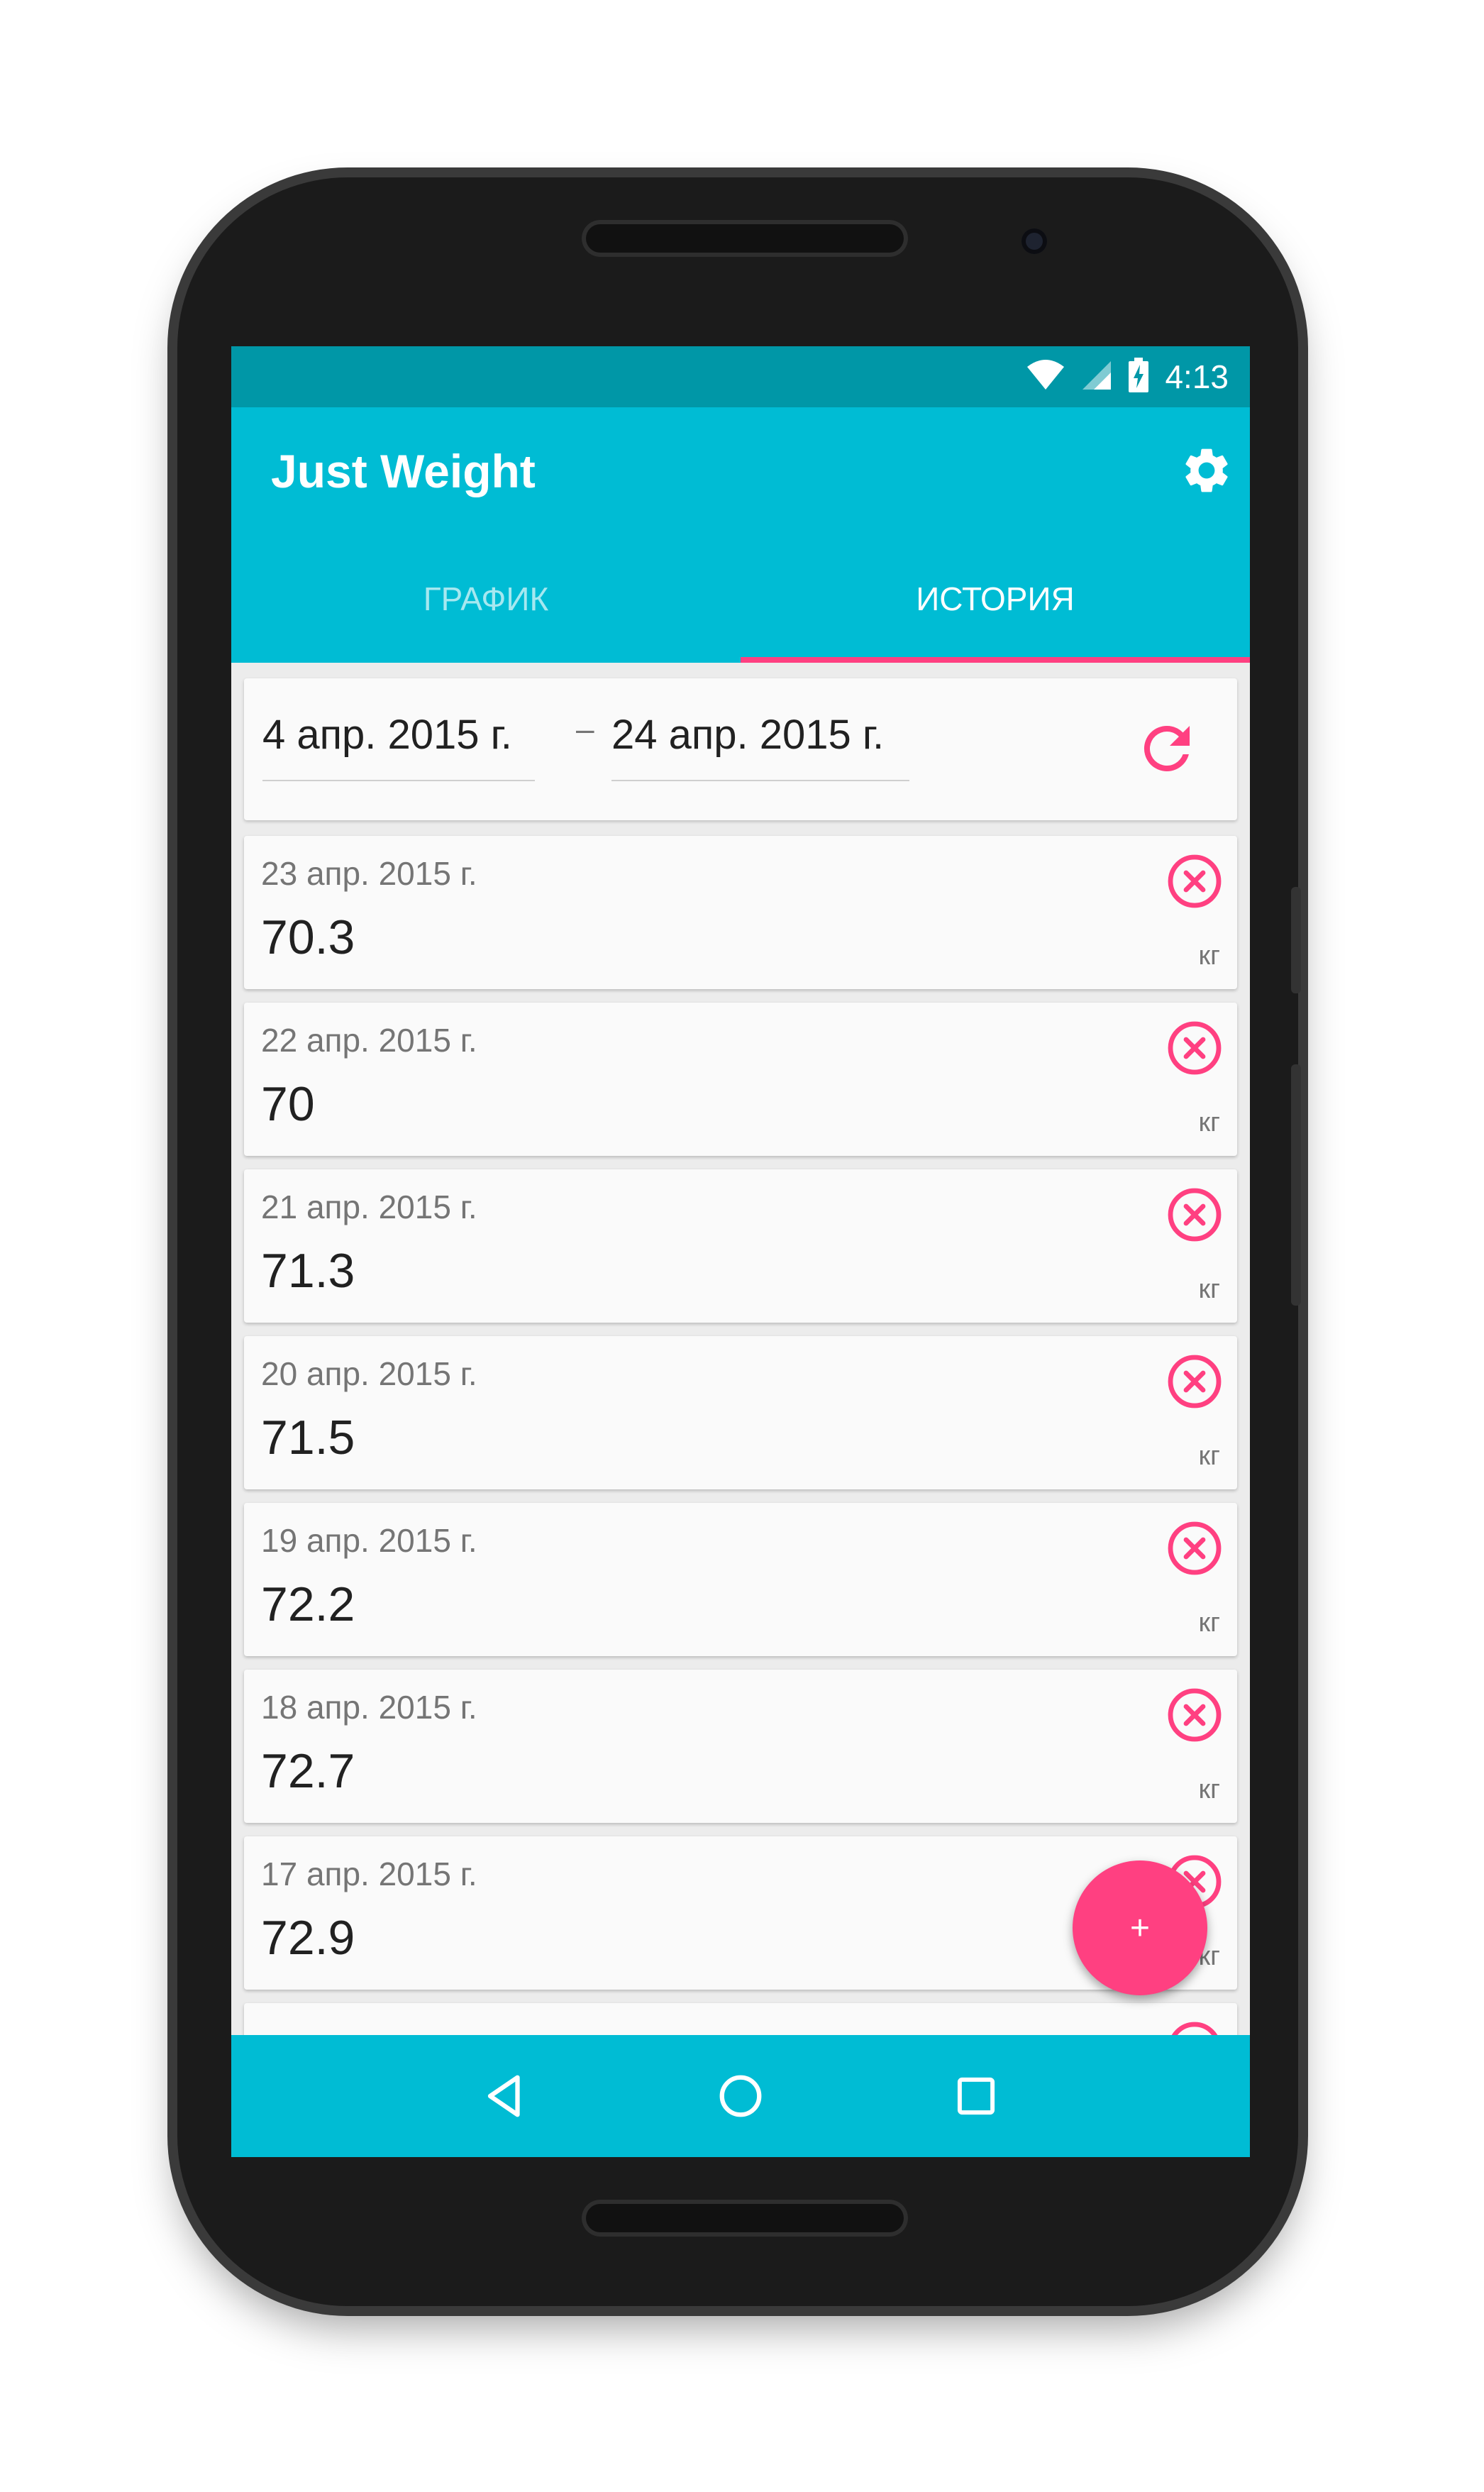 This screenshot has height=2492, width=1484. I want to click on refresh-button, so click(1167, 749).